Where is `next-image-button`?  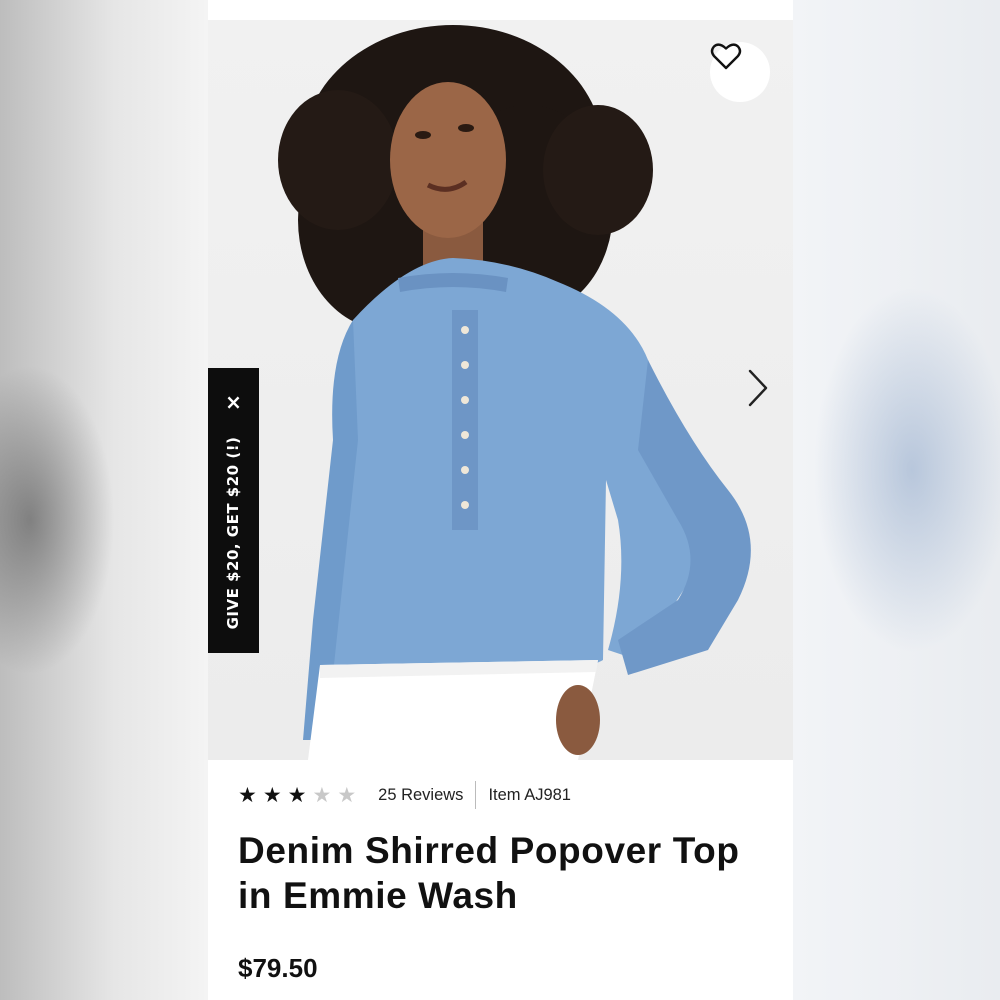
next-image-button is located at coordinates (762, 390).